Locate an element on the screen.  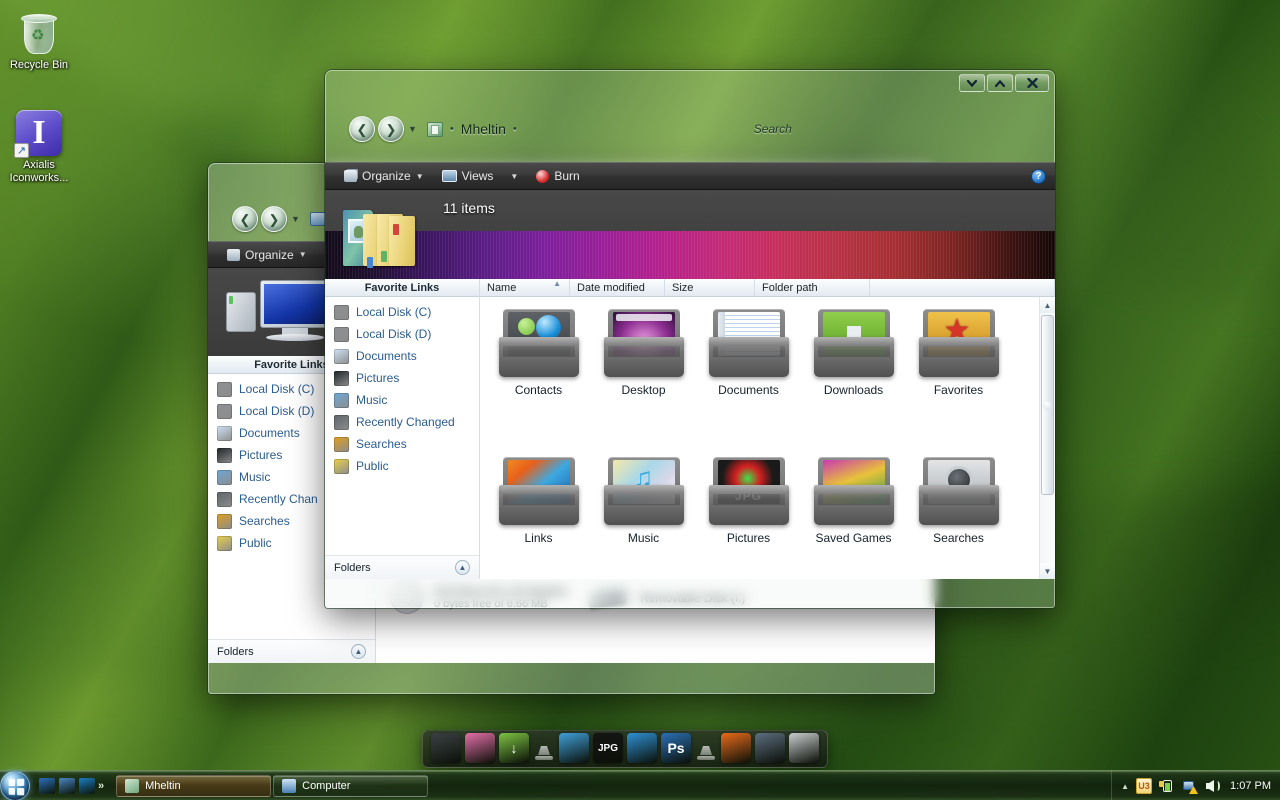
quick-launch-bar is located at coordinates (67, 785).